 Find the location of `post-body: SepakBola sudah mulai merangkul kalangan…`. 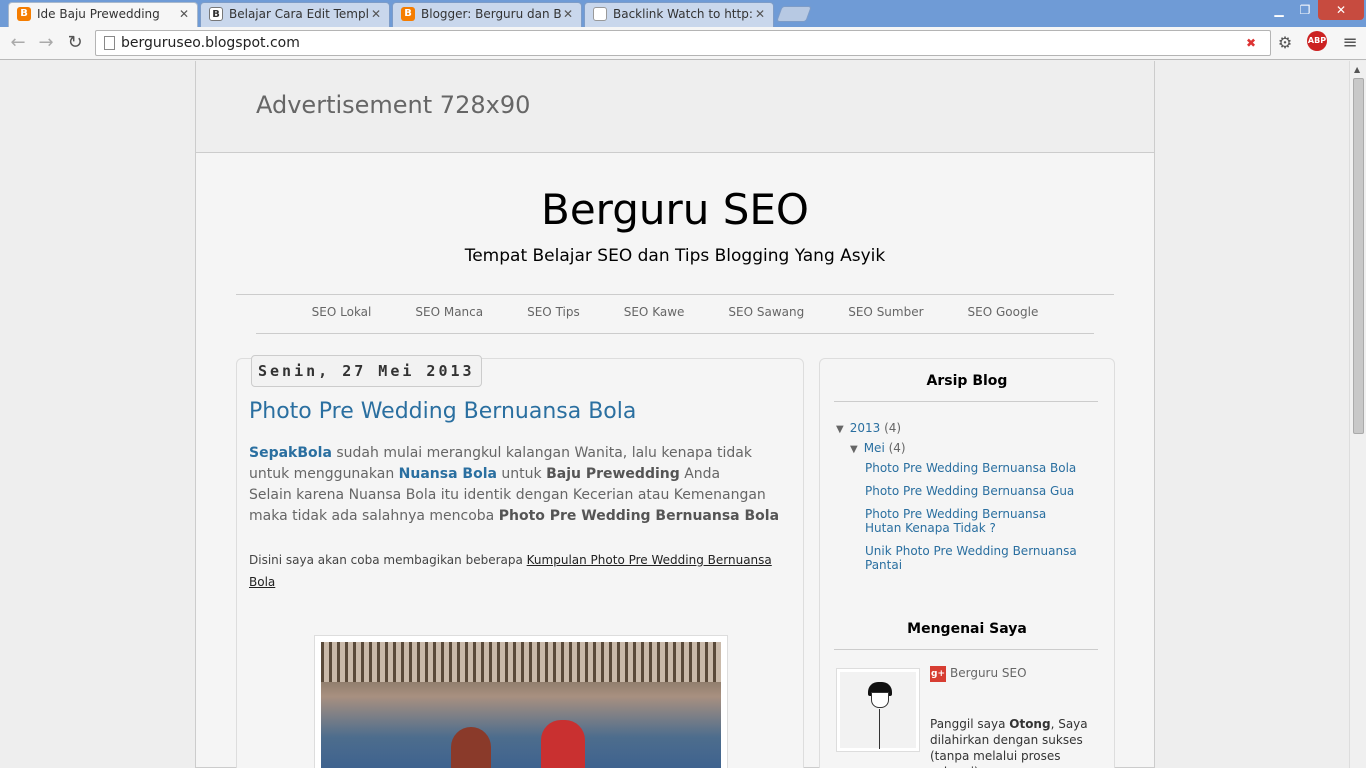

post-body: SepakBola sudah mulai merangkul kalangan… is located at coordinates (519, 485).